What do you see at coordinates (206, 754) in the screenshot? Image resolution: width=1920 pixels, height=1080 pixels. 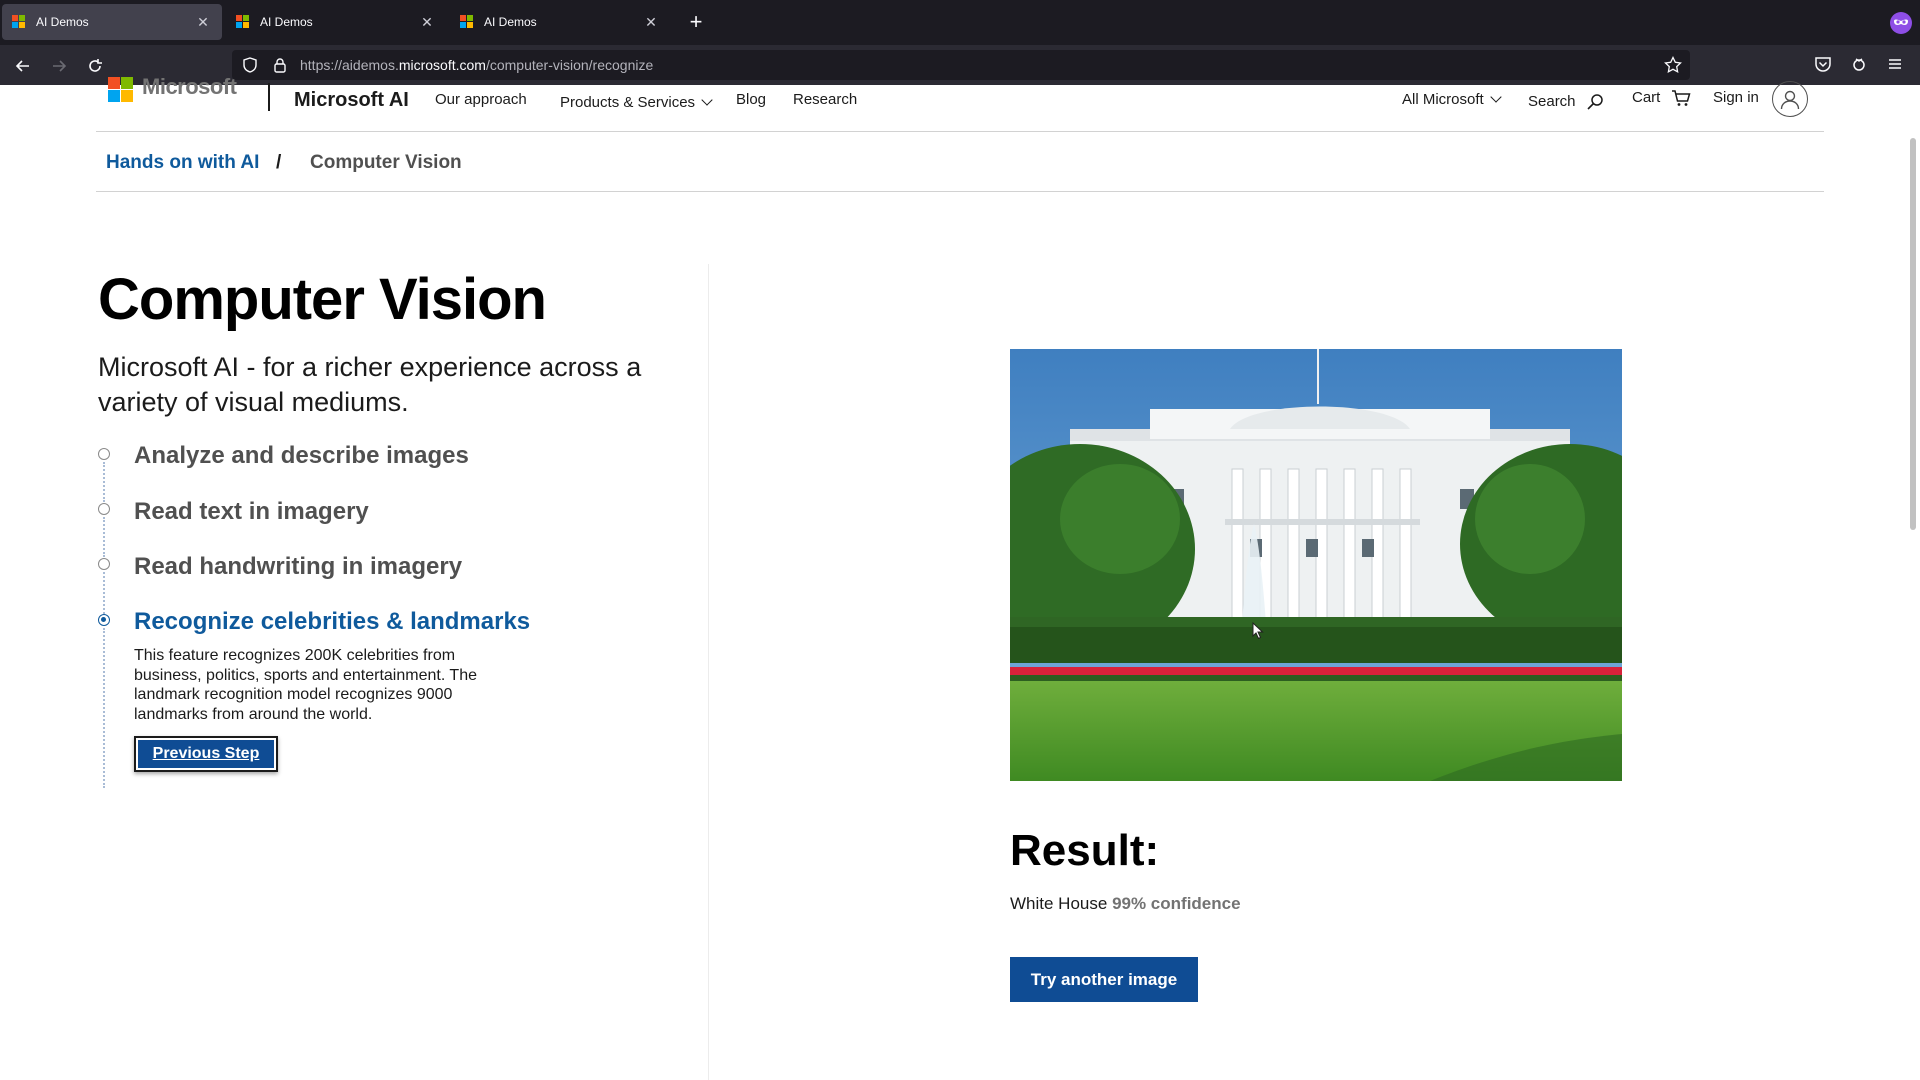 I see `previous-step-button: Previous Step` at bounding box center [206, 754].